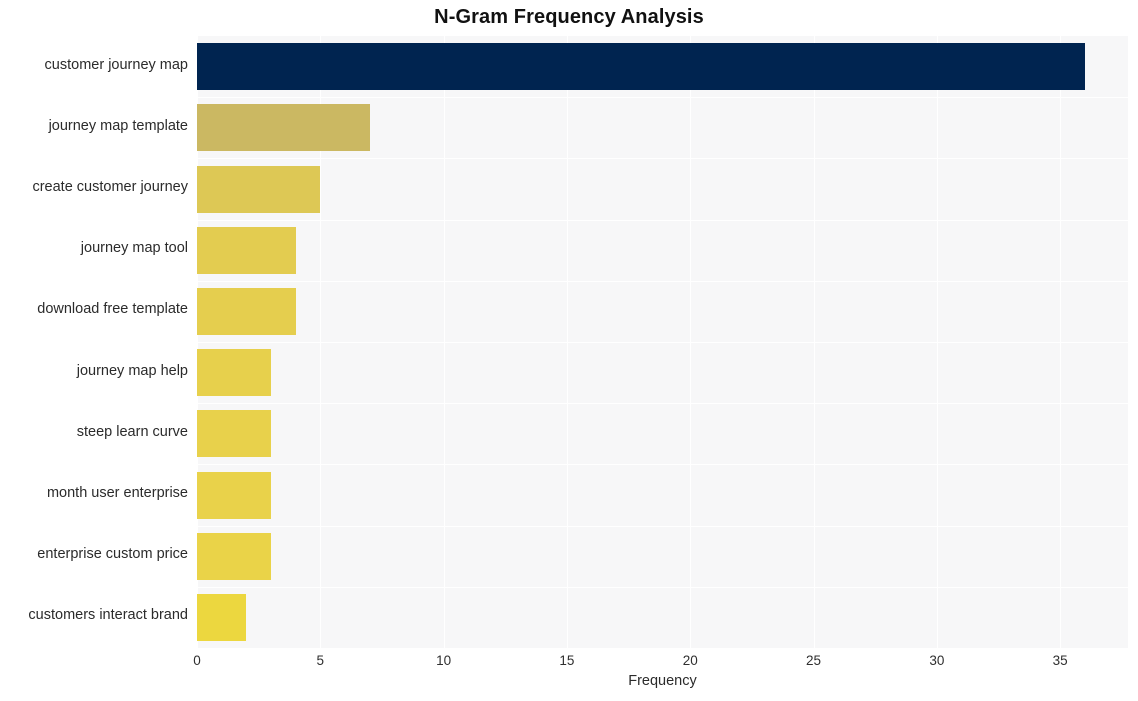 This screenshot has height=701, width=1138. I want to click on x-axis-tick-label: 35, so click(1060, 660).